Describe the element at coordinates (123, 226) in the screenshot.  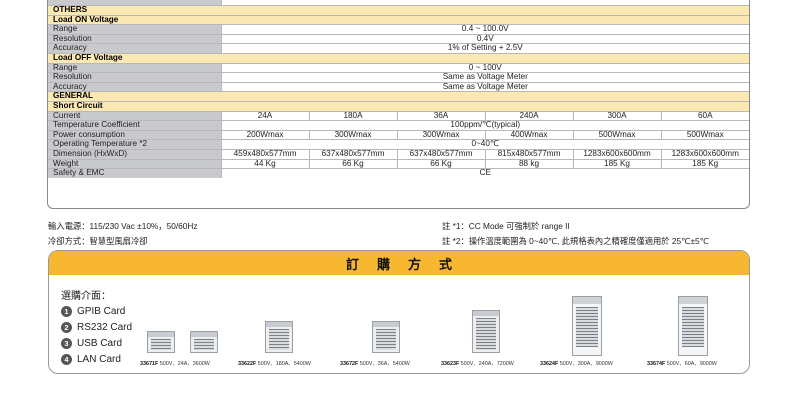
I see `power-input-note: 輸入電源：115/230 Vac ±10%，50/60Hz` at that location.